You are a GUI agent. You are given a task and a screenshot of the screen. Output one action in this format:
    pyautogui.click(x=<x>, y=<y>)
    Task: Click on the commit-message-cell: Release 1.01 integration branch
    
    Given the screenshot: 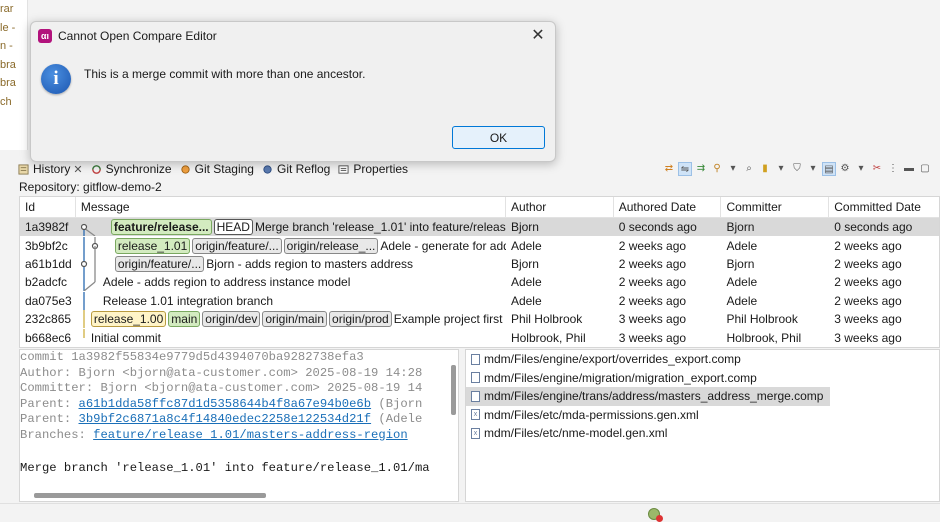 What is the action you would take?
    pyautogui.click(x=291, y=300)
    